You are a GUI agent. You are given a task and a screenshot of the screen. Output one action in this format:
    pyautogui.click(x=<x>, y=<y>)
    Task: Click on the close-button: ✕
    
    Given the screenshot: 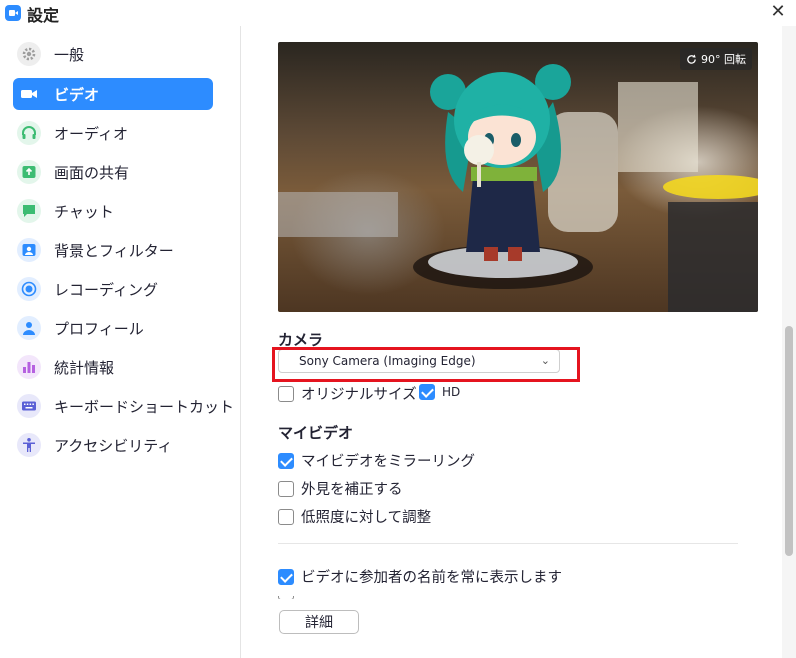 What is the action you would take?
    pyautogui.click(x=778, y=12)
    